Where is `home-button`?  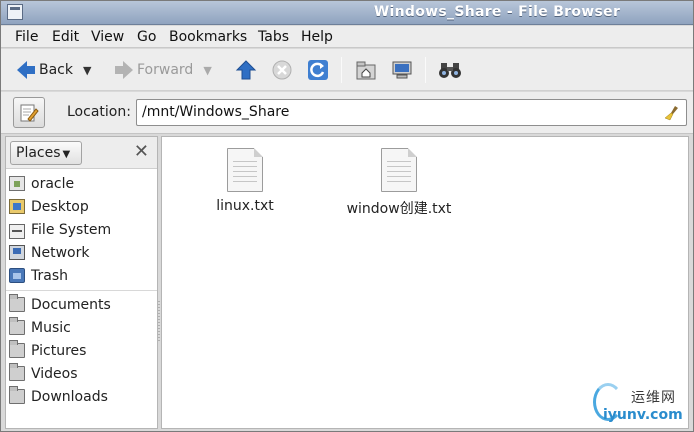
home-button is located at coordinates (366, 70).